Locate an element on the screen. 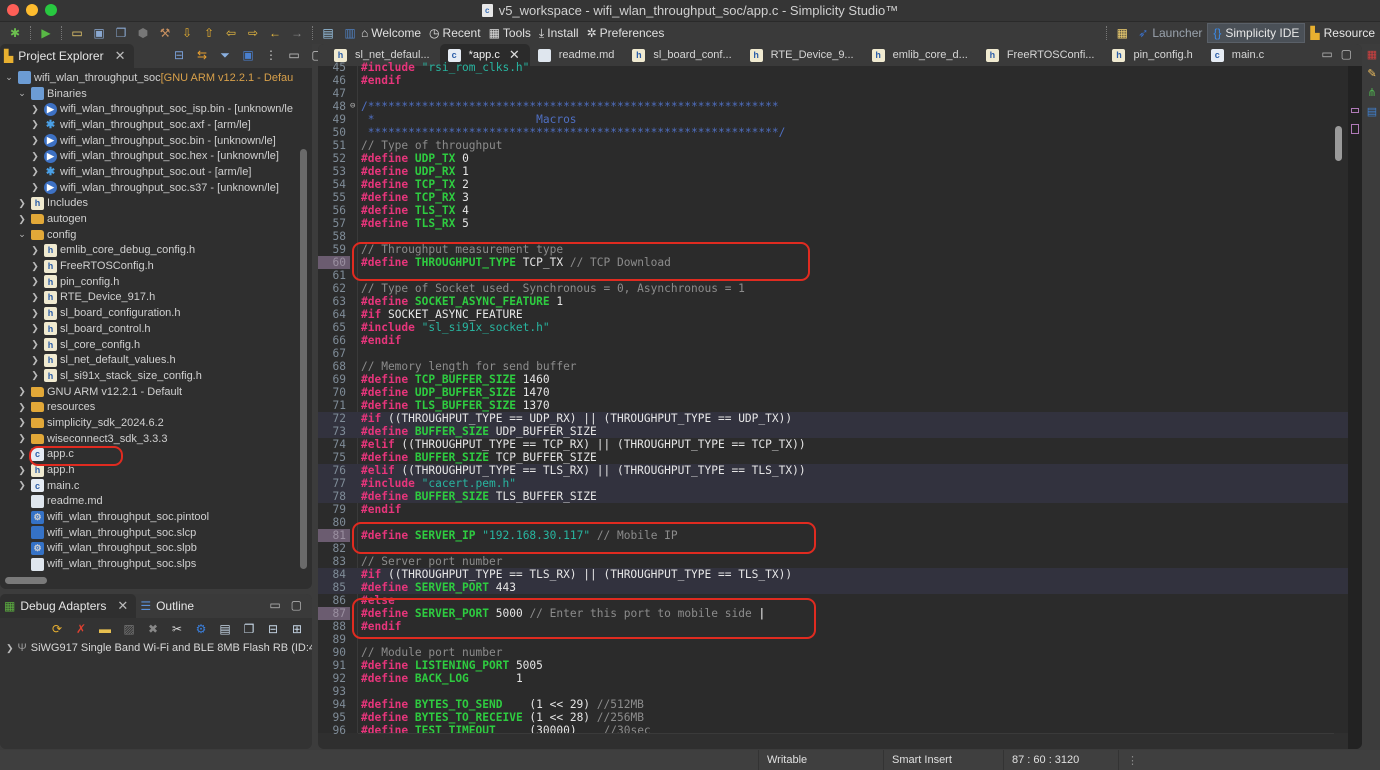 Image resolution: width=1380 pixels, height=770 pixels. minimize-window-button is located at coordinates (32, 10).